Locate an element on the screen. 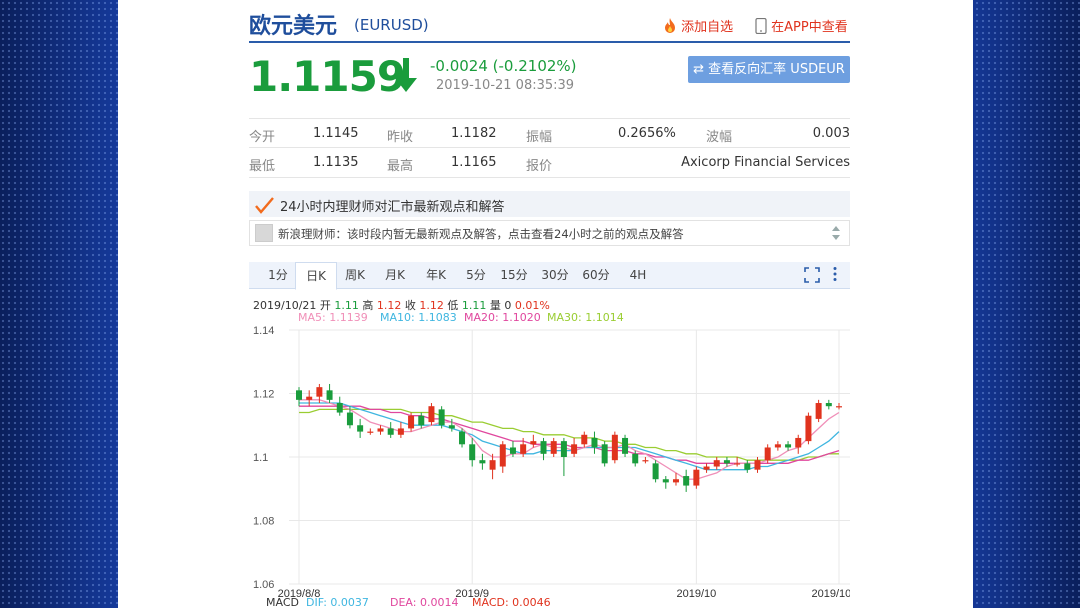  pair-code: (EURUSD) is located at coordinates (391, 25).